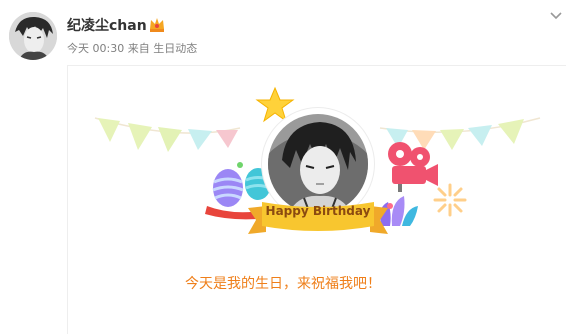 The height and width of the screenshot is (334, 566). Describe the element at coordinates (450, 200) in the screenshot. I see `sparkle-icon` at that location.